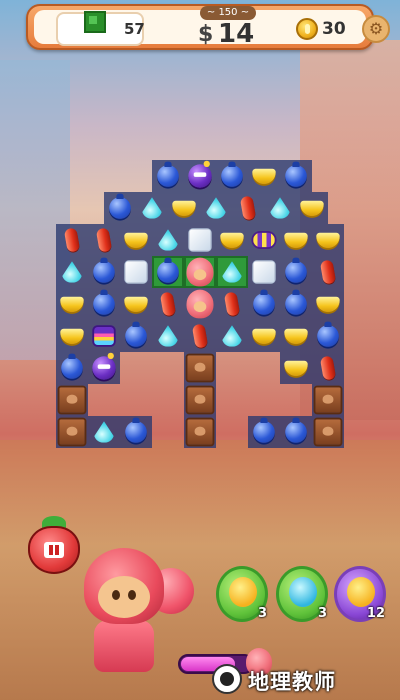 This screenshot has height=700, width=400. What do you see at coordinates (262, 613) in the screenshot?
I see `booster-count: 3` at bounding box center [262, 613].